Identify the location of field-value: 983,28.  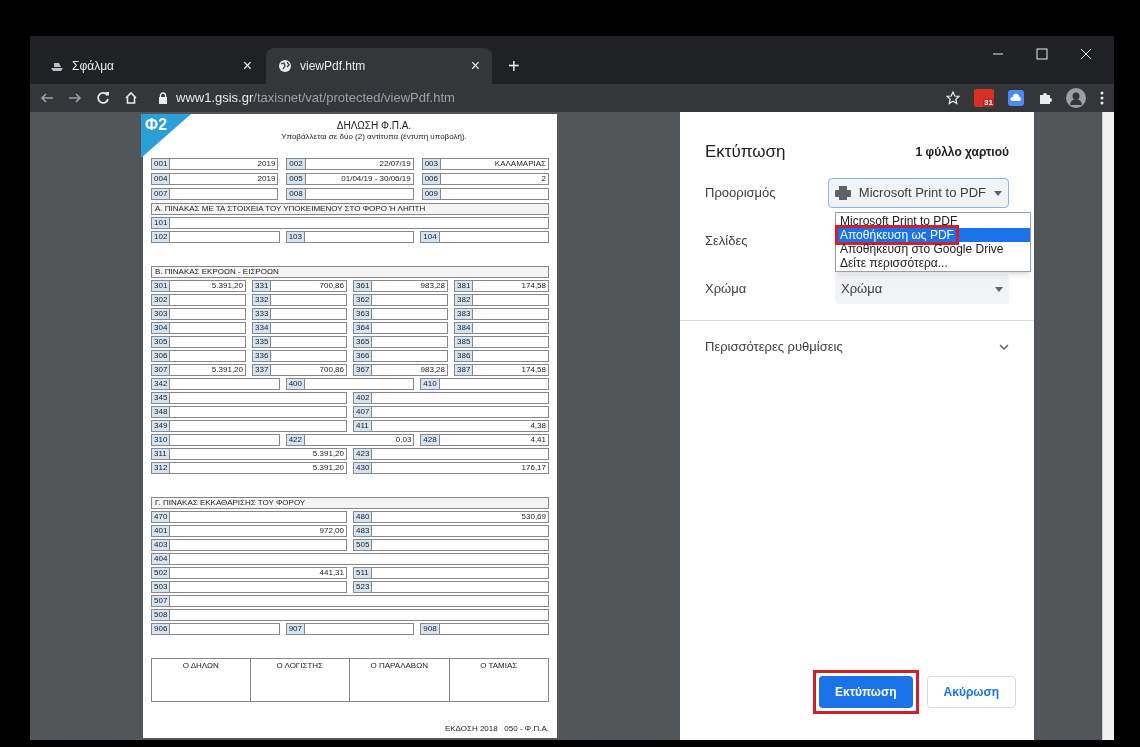
(432, 370).